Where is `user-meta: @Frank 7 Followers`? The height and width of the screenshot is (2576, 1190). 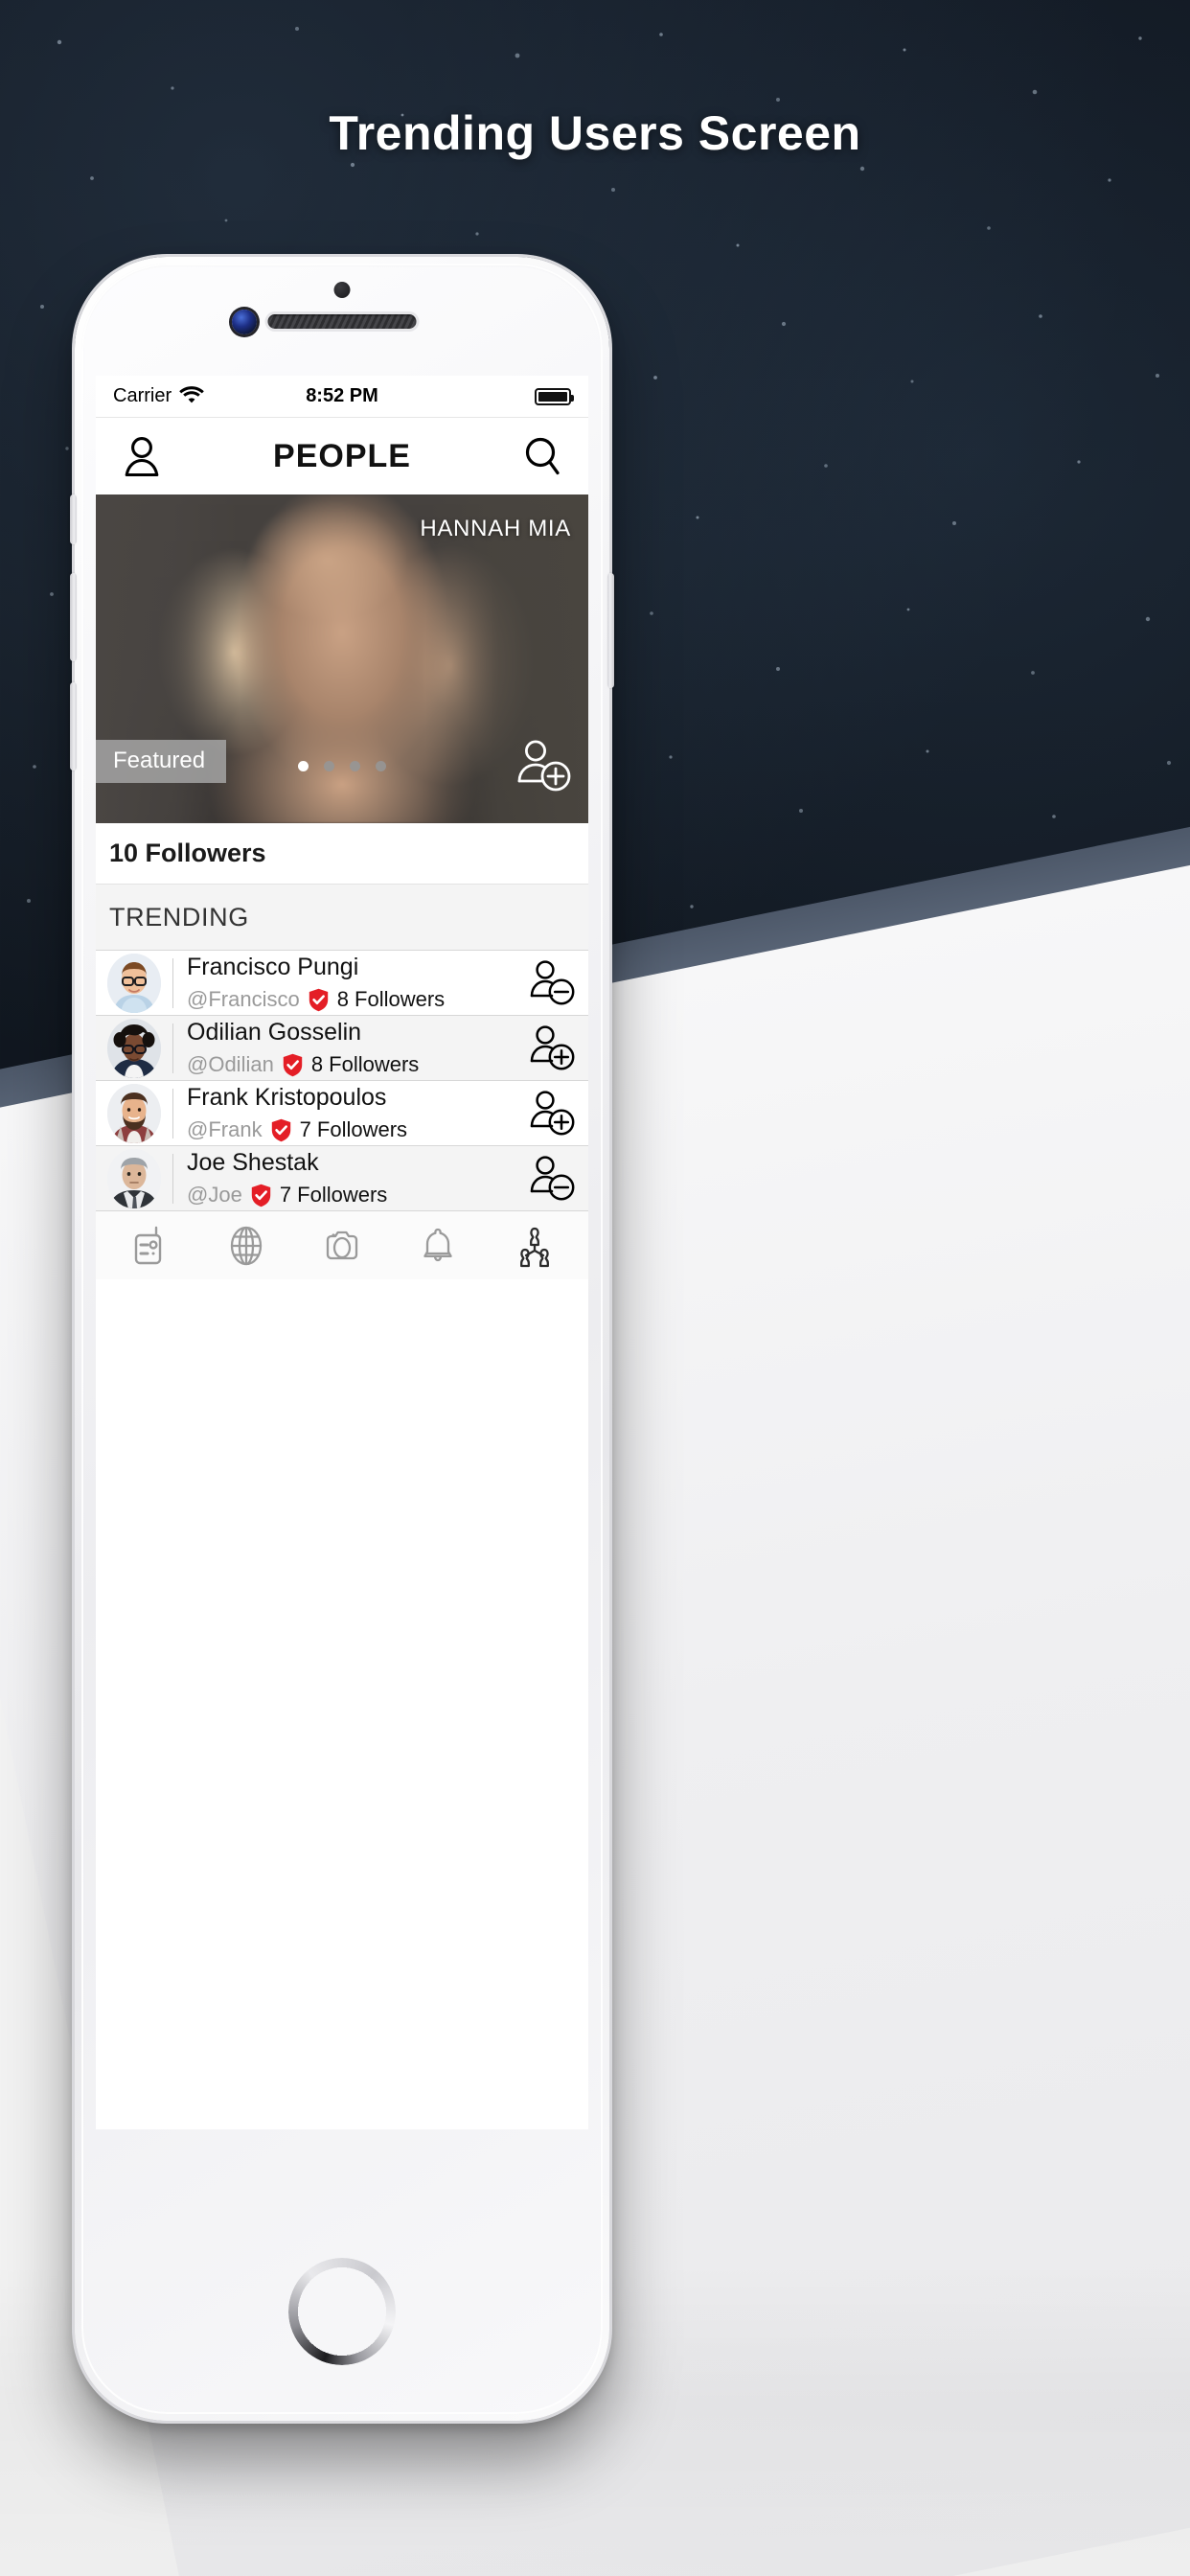 user-meta: @Frank 7 Followers is located at coordinates (356, 1130).